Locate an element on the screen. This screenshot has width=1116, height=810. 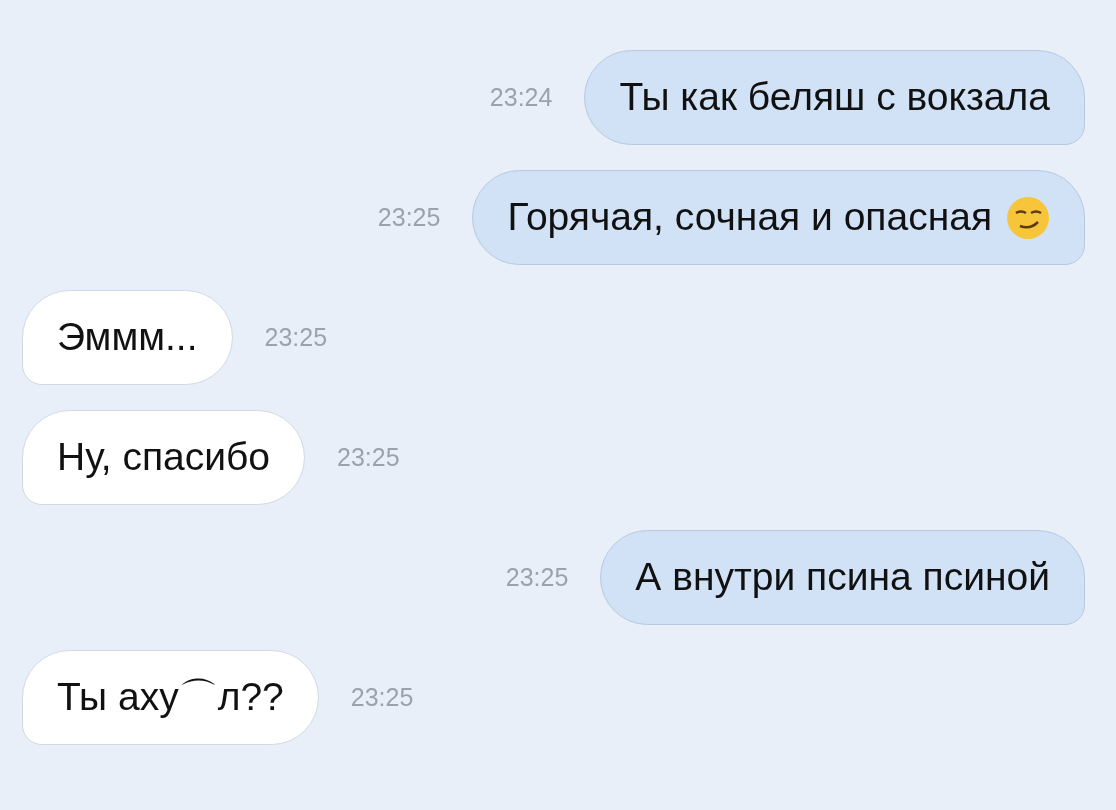
message-text: Ты как беляш с вокзала is located at coordinates (834, 97).